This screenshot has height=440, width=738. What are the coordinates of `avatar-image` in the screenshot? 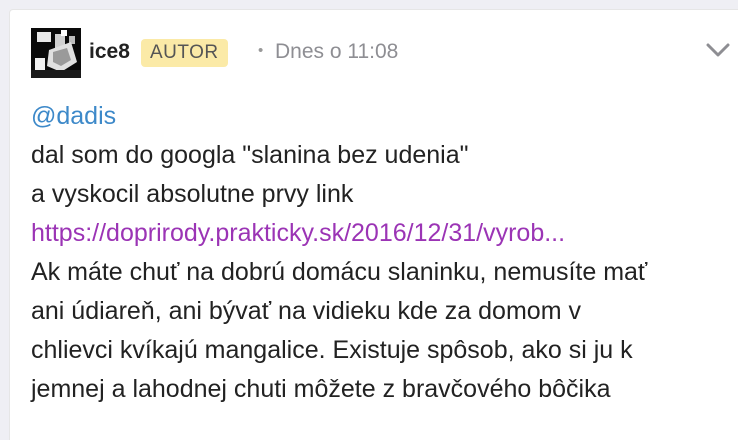 It's located at (56, 53).